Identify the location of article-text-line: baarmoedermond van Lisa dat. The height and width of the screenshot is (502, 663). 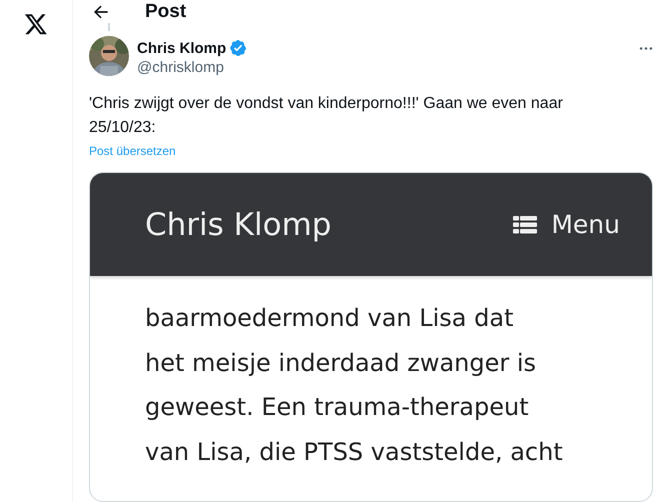
(329, 318).